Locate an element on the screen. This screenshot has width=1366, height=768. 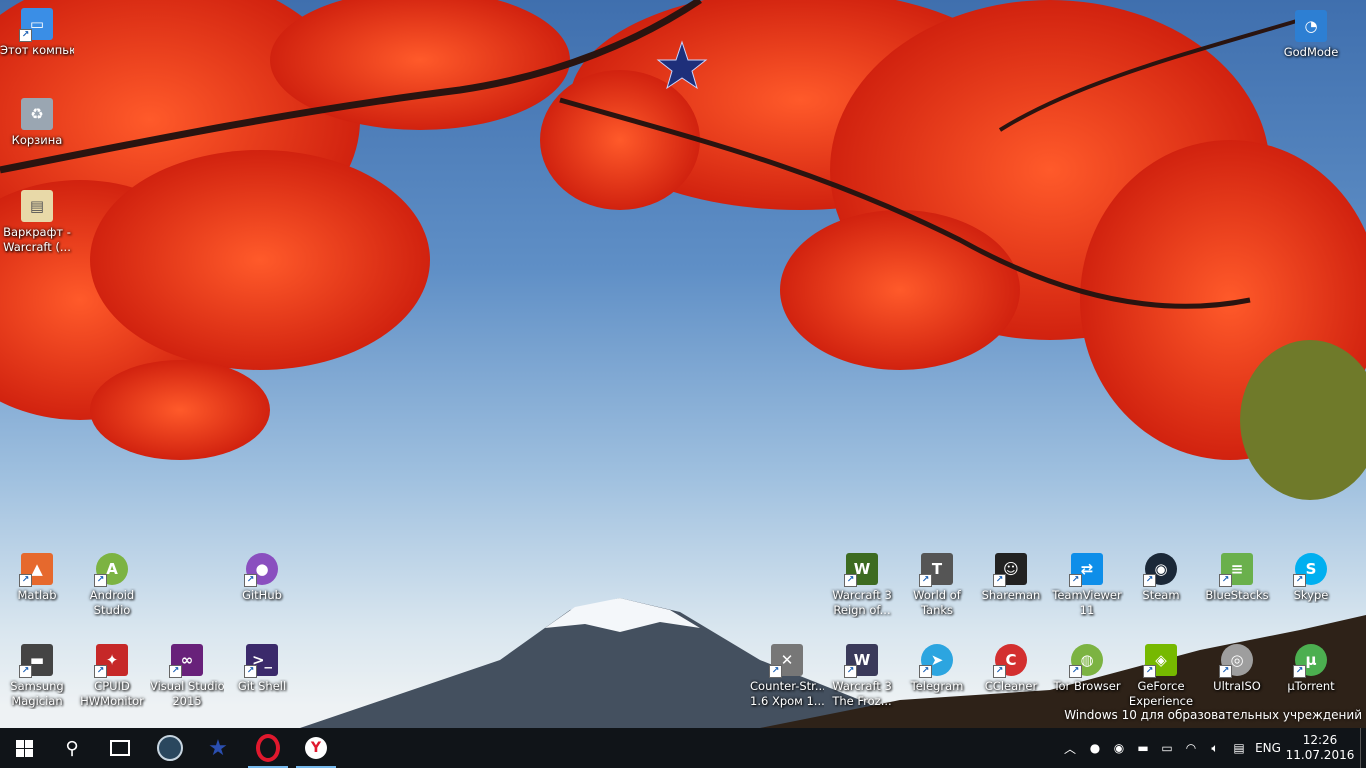
icon-label: Варкрафт - is located at coordinates (37, 232).